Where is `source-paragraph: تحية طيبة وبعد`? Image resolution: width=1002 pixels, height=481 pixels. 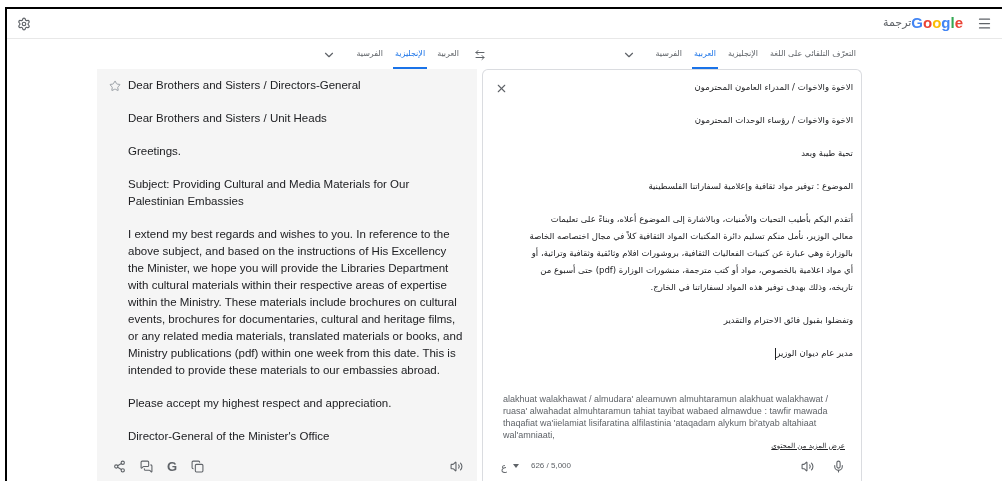
source-paragraph: تحية طيبة وبعد is located at coordinates (827, 153).